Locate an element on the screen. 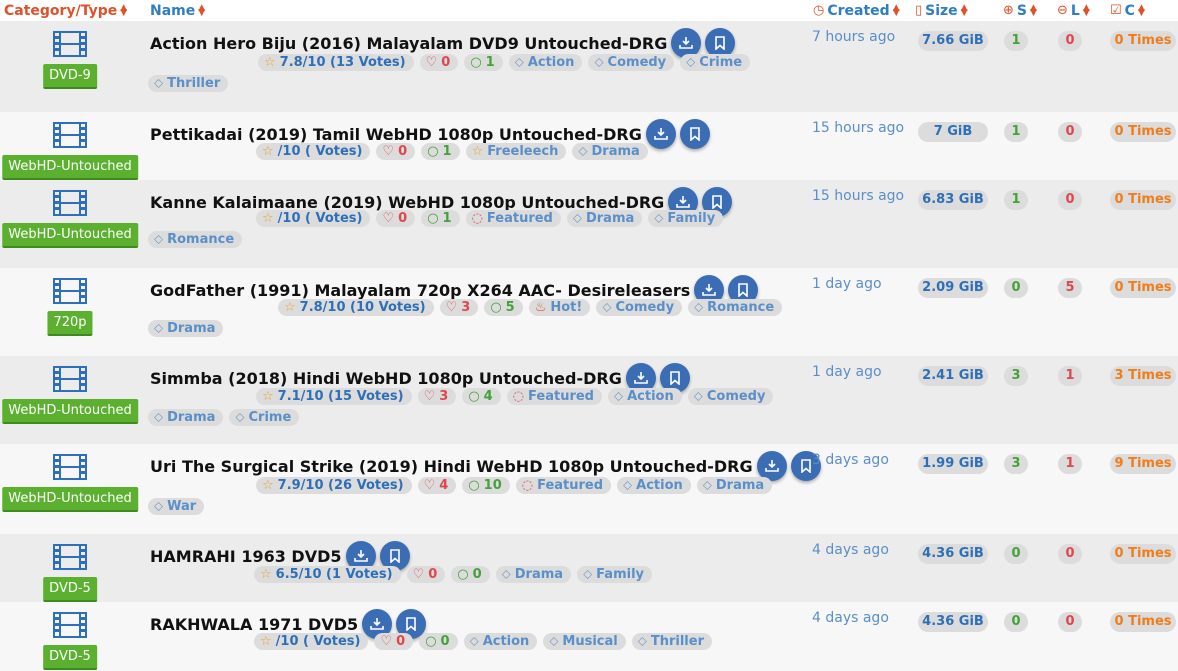 The width and height of the screenshot is (1178, 671). comments-tag: ○ 10 is located at coordinates (486, 485).